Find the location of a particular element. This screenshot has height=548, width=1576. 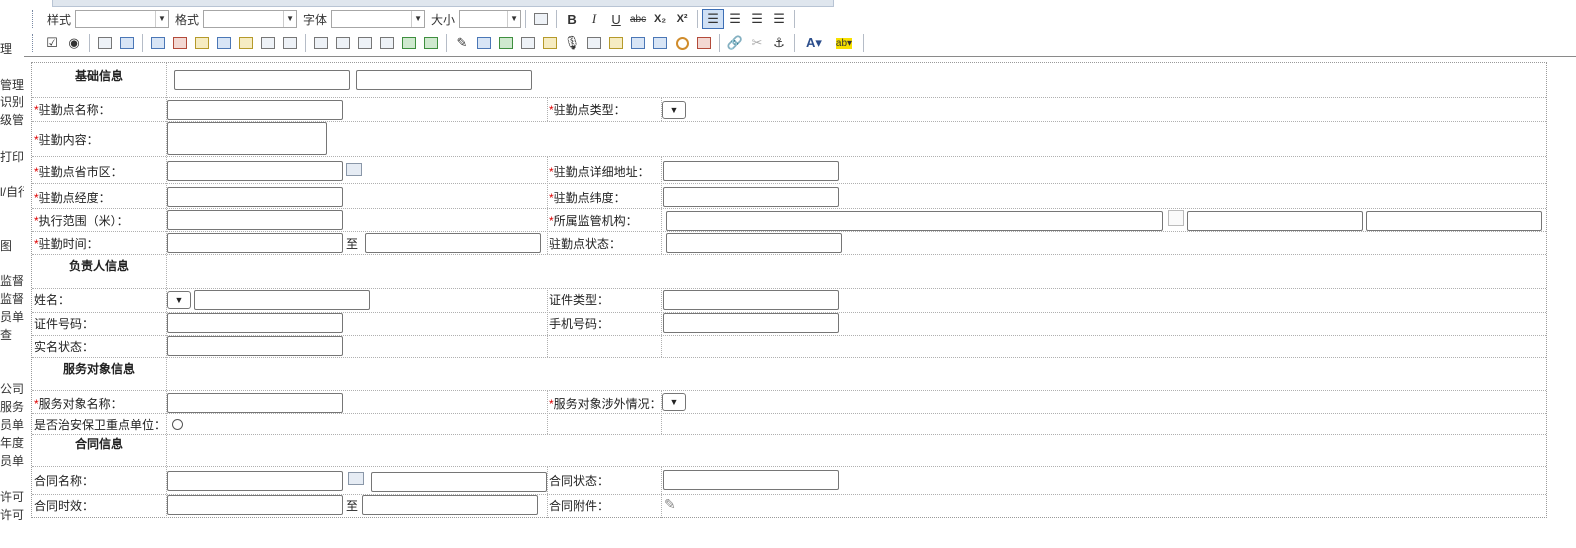

key-unit-radio is located at coordinates (177, 424).